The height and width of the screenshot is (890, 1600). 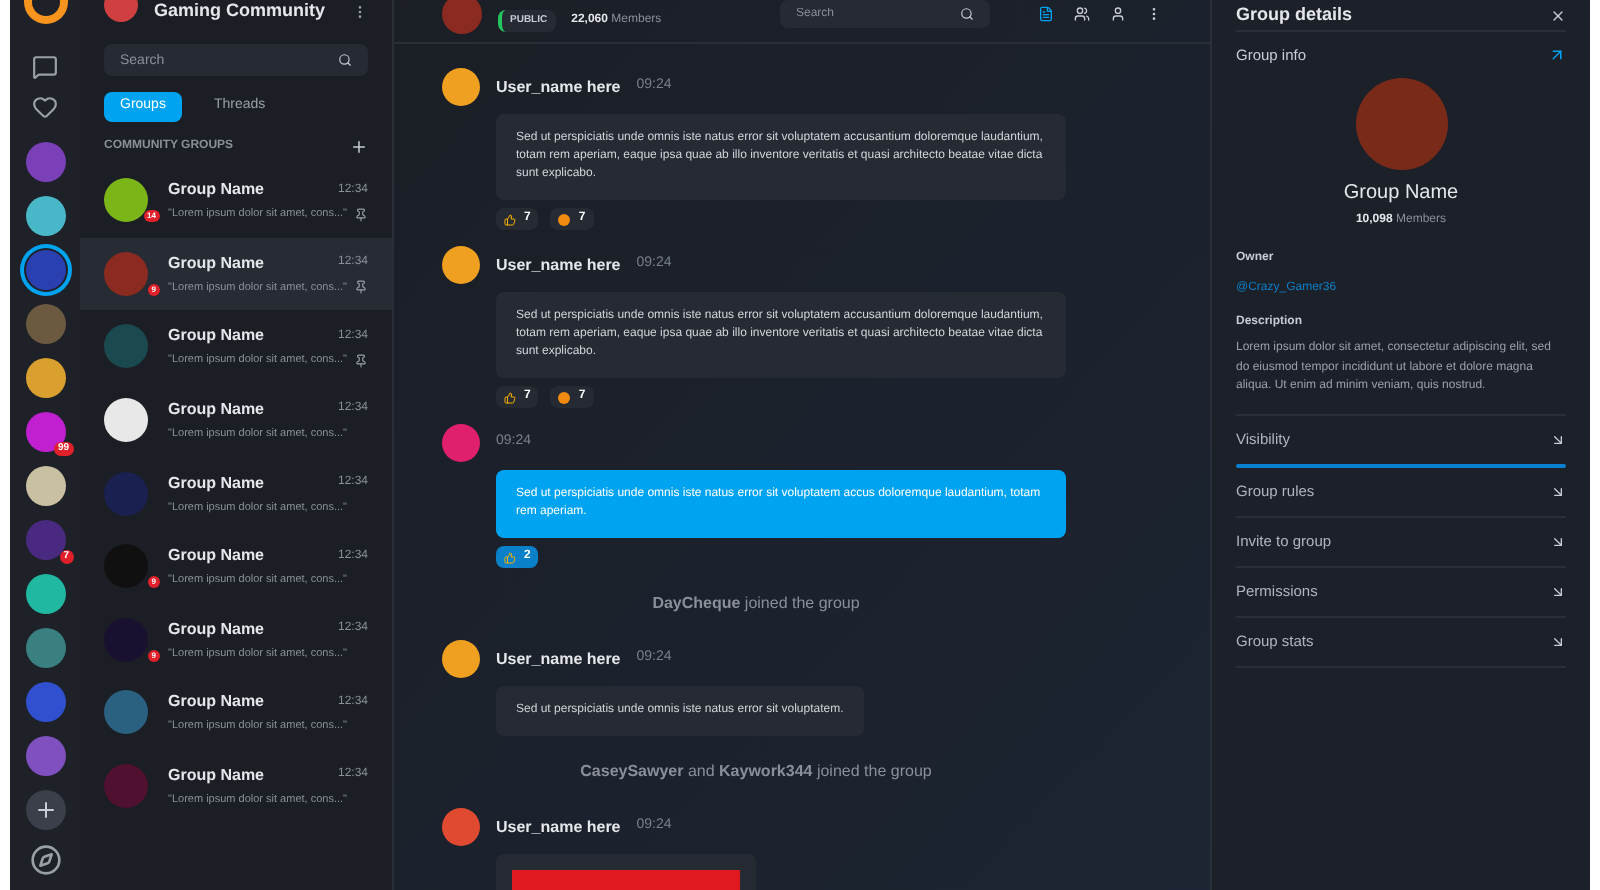 What do you see at coordinates (1558, 15) in the screenshot?
I see `close-icon` at bounding box center [1558, 15].